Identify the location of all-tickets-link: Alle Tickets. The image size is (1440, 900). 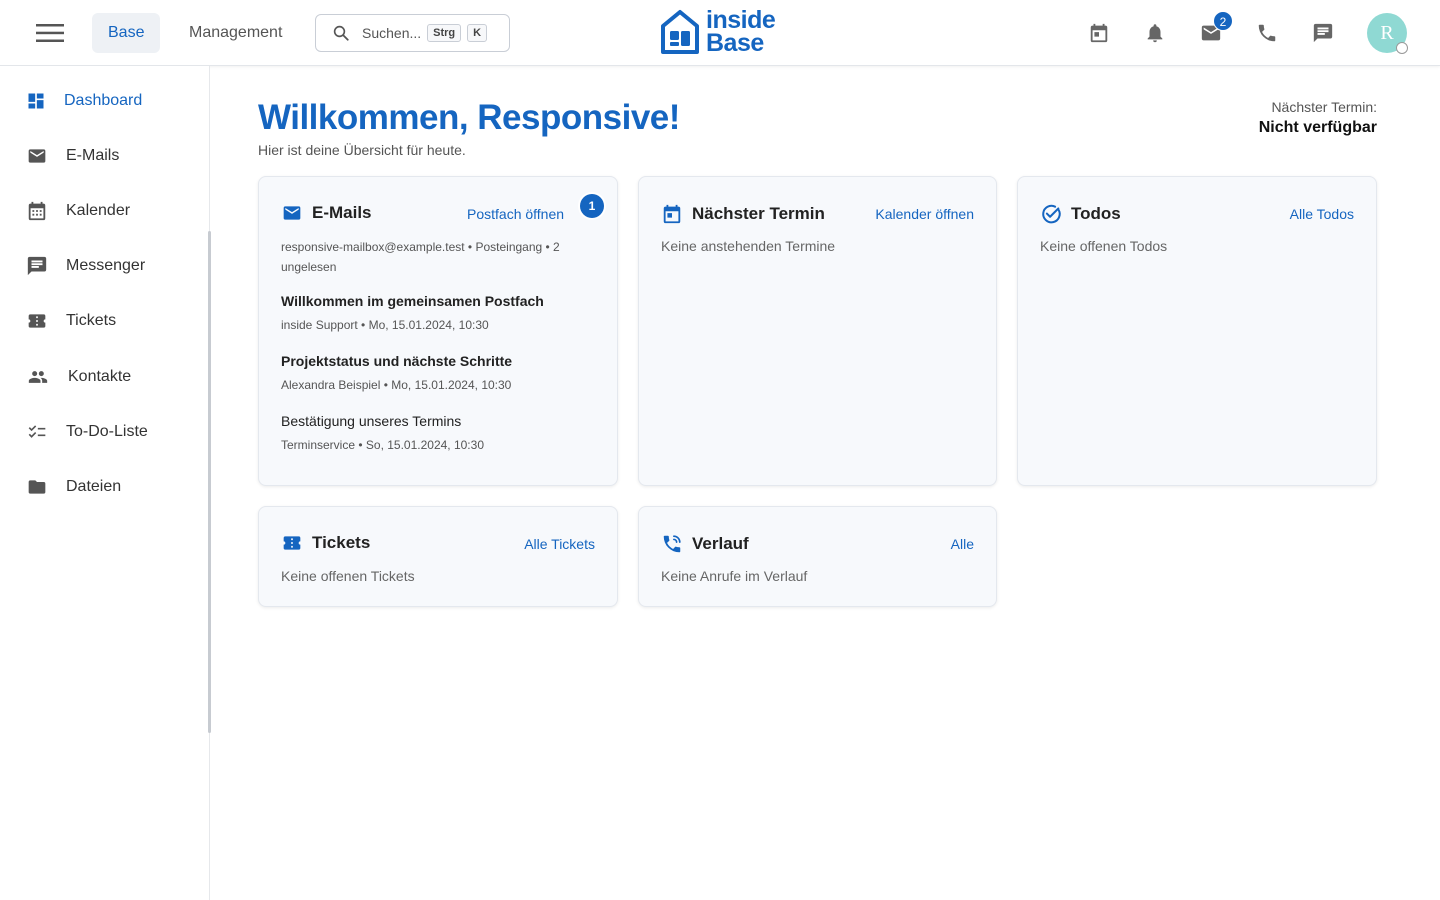
(559, 544).